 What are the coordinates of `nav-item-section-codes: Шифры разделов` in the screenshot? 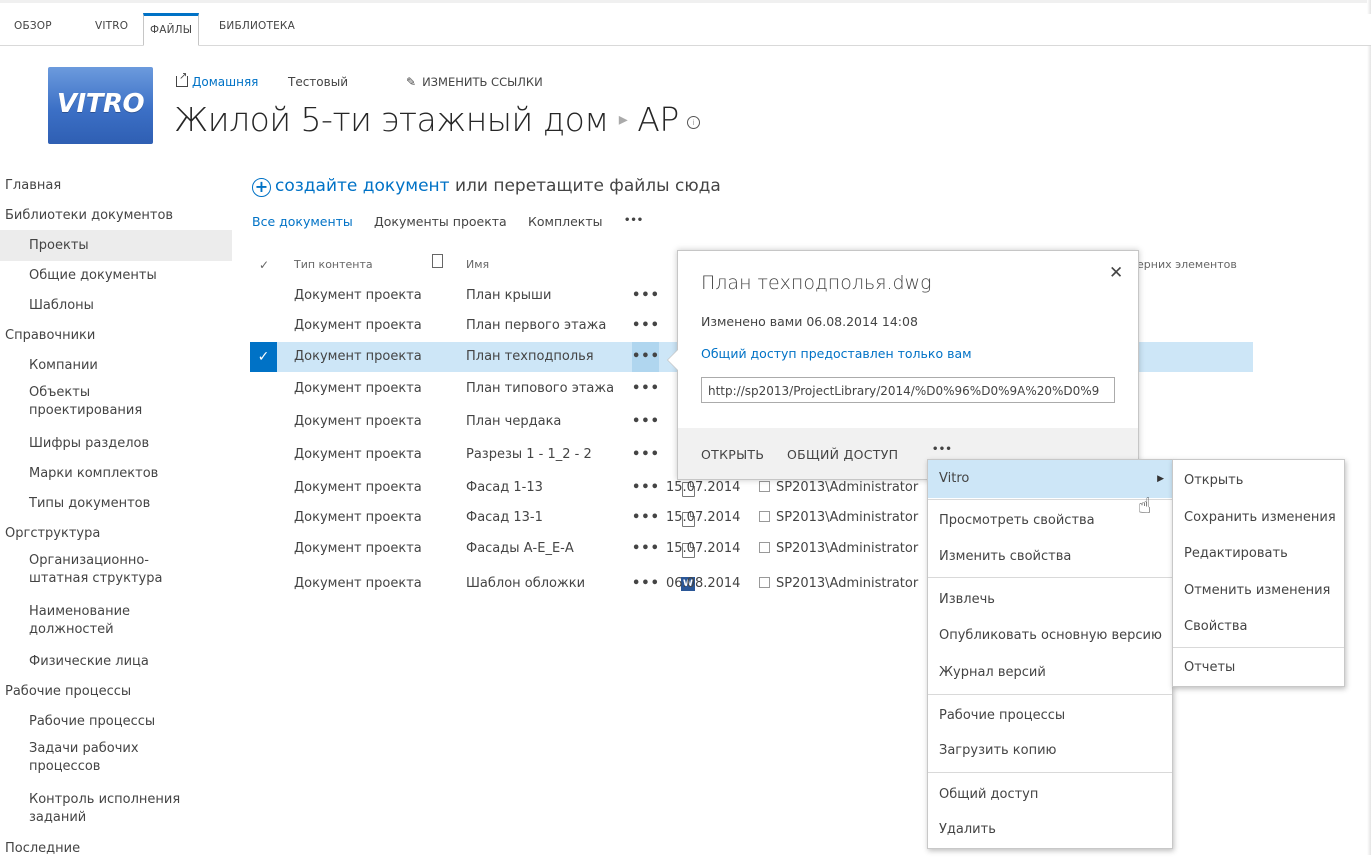 It's located at (89, 444).